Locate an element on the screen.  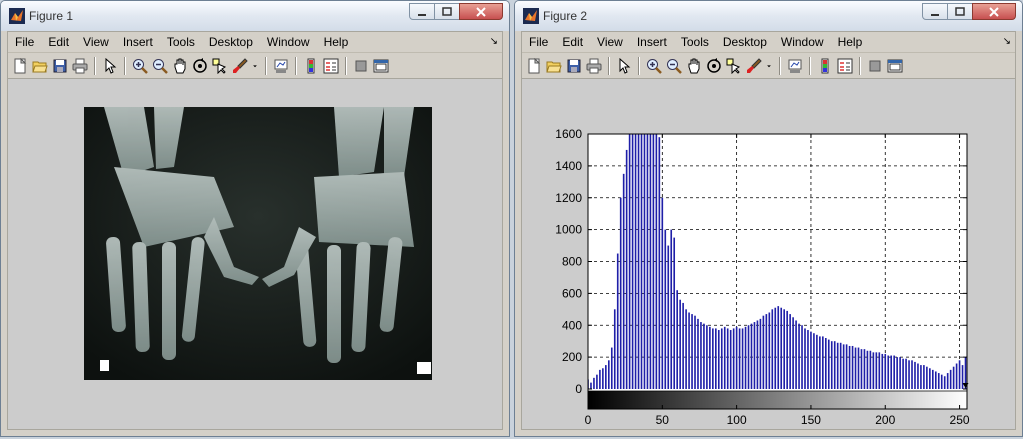
x-tick-label: 150 is located at coordinates (811, 420).